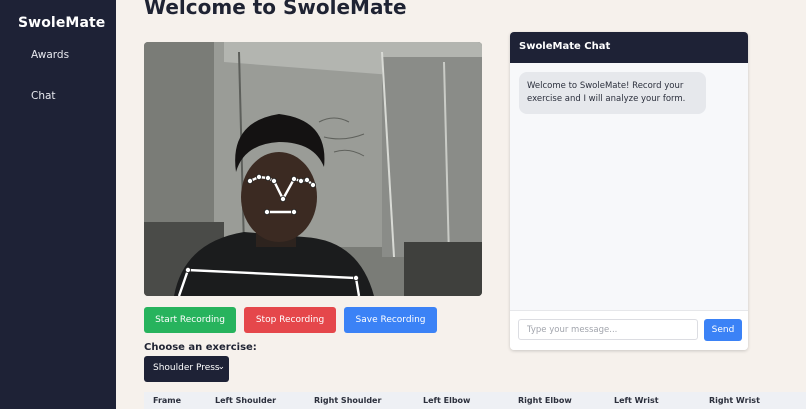  What do you see at coordinates (348, 400) in the screenshot?
I see `table-header-cell: Right Shoulder` at bounding box center [348, 400].